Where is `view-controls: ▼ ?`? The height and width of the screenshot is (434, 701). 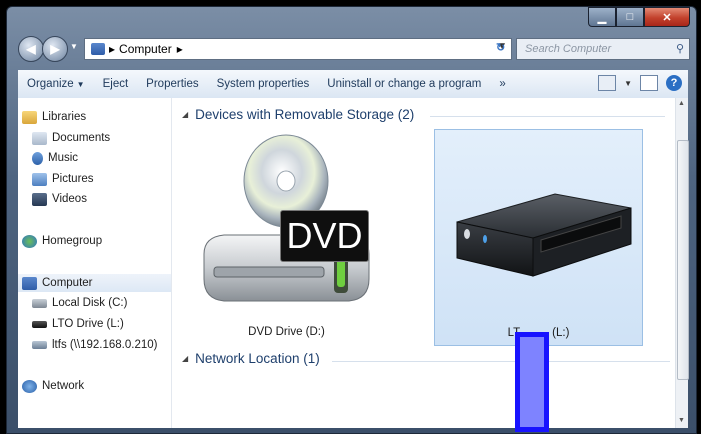
view-controls: ▼ ? is located at coordinates (640, 83).